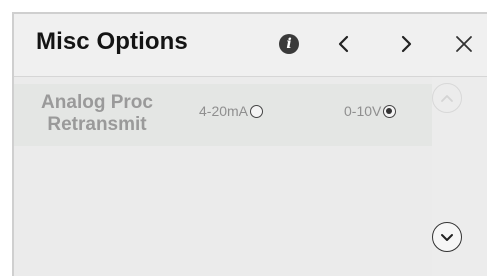 This screenshot has height=276, width=487. I want to click on scroll-down-button, so click(447, 237).